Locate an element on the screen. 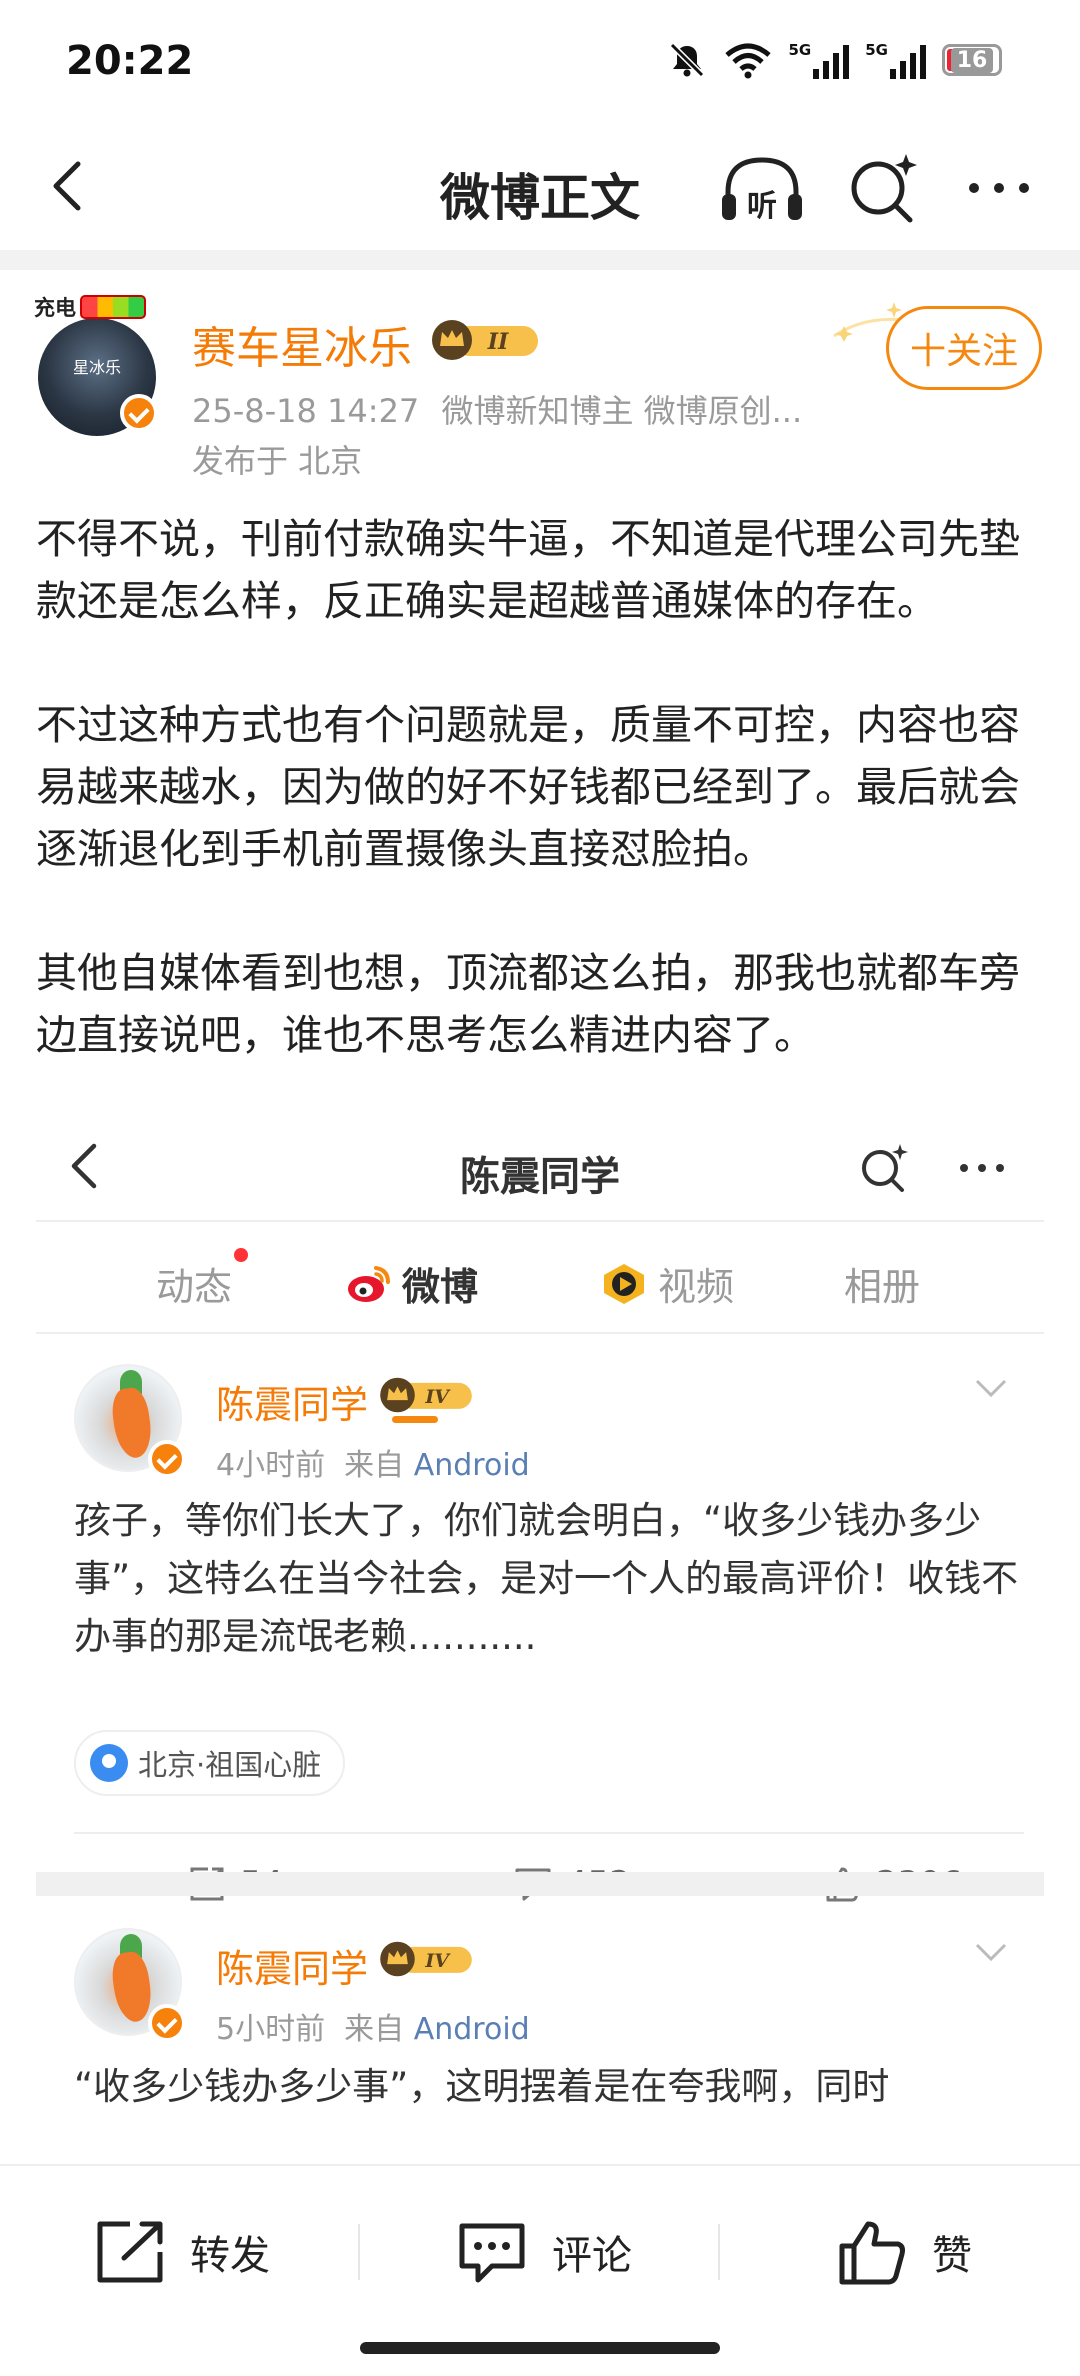  home-indicator is located at coordinates (540, 2348).